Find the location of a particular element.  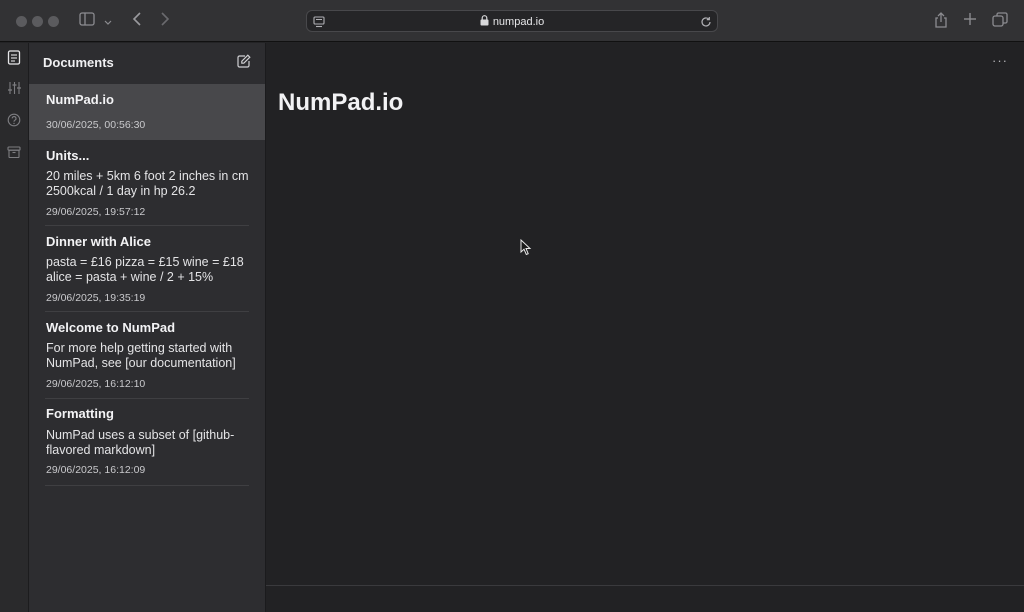

forward-arrow-icon is located at coordinates (165, 21).